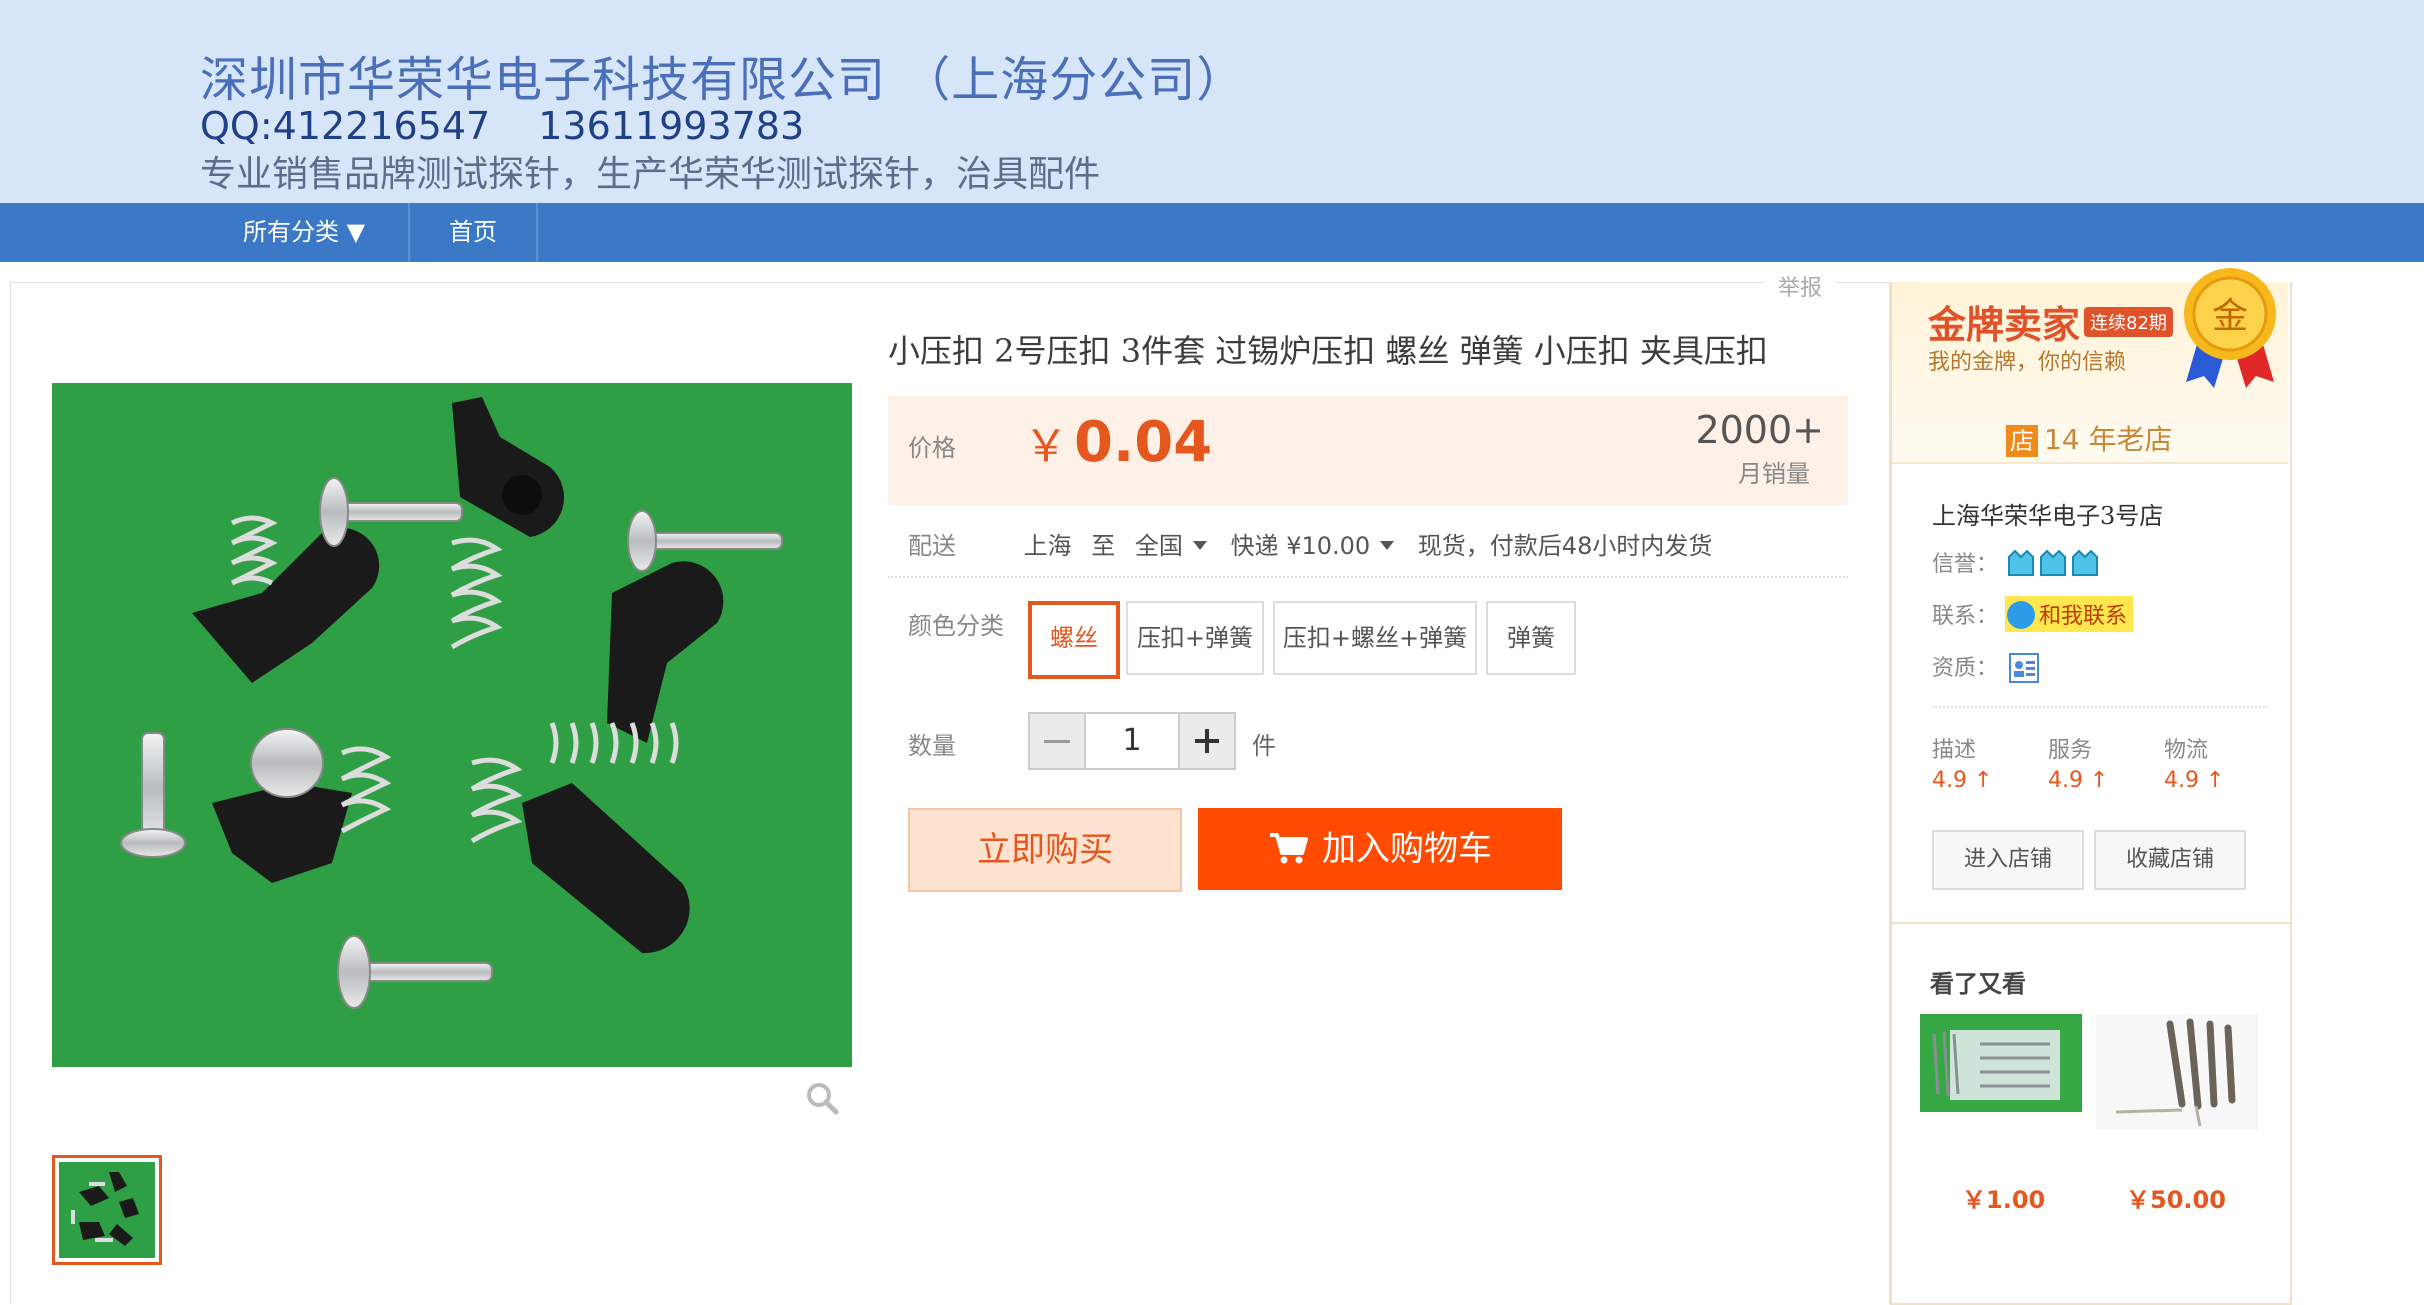 This screenshot has height=1305, width=2424. I want to click on qq-number: QQ:412216547, so click(345, 126).